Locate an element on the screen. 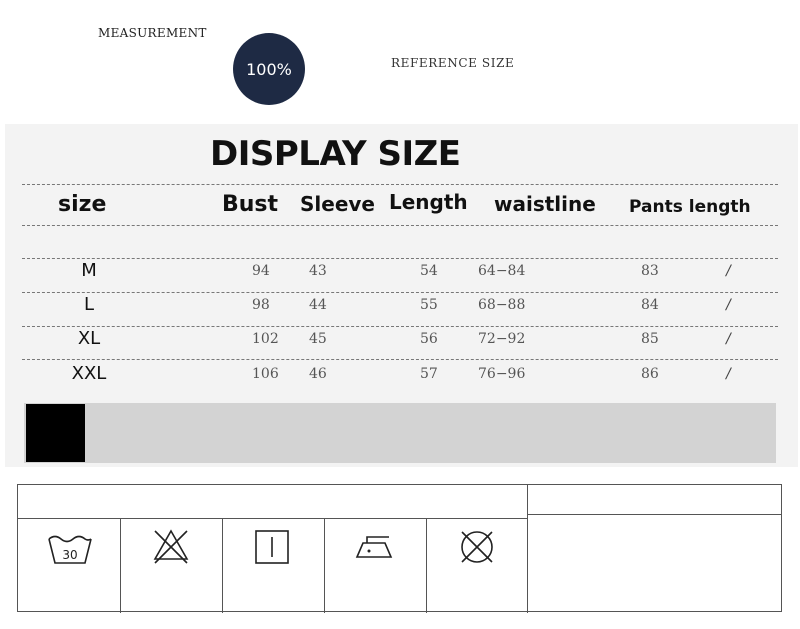 The width and height of the screenshot is (800, 629). table-cell-size: XL is located at coordinates (89, 338).